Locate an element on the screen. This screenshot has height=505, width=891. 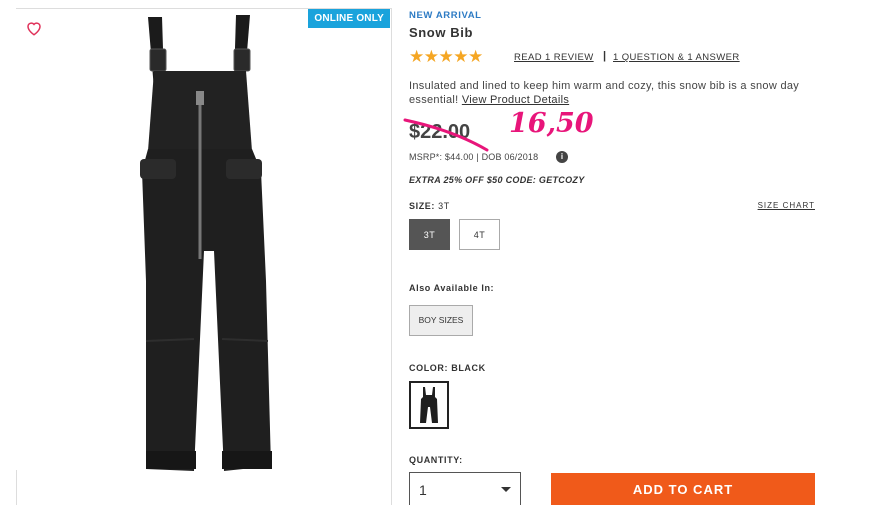
boy-sizes-button: BOY SIZES is located at coordinates (441, 320).